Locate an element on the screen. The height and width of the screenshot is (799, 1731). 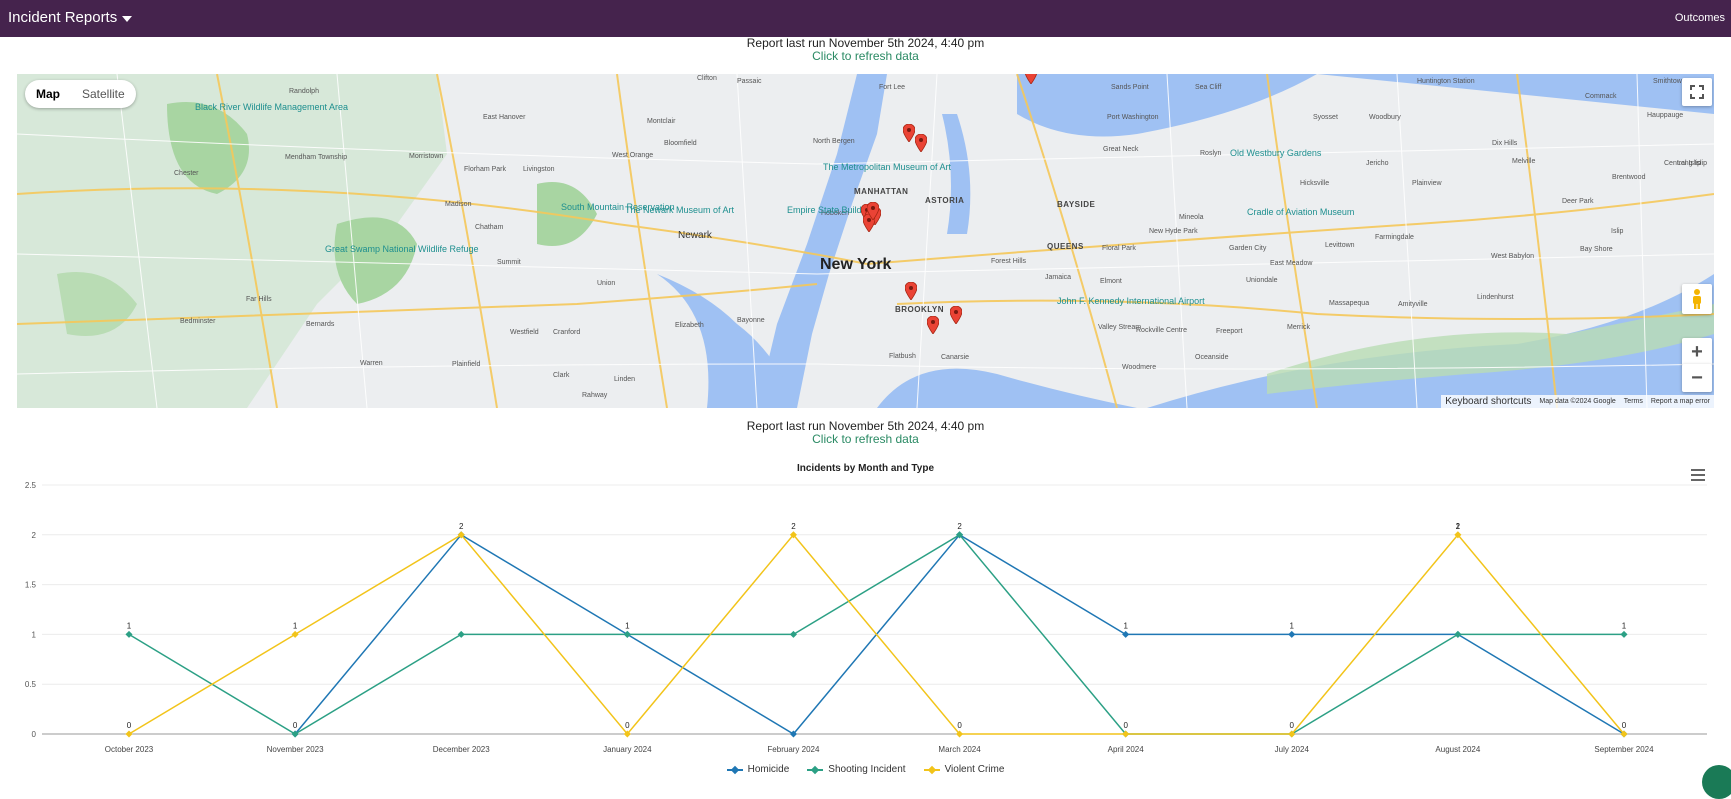
map-label: Amityville is located at coordinates (1413, 304).